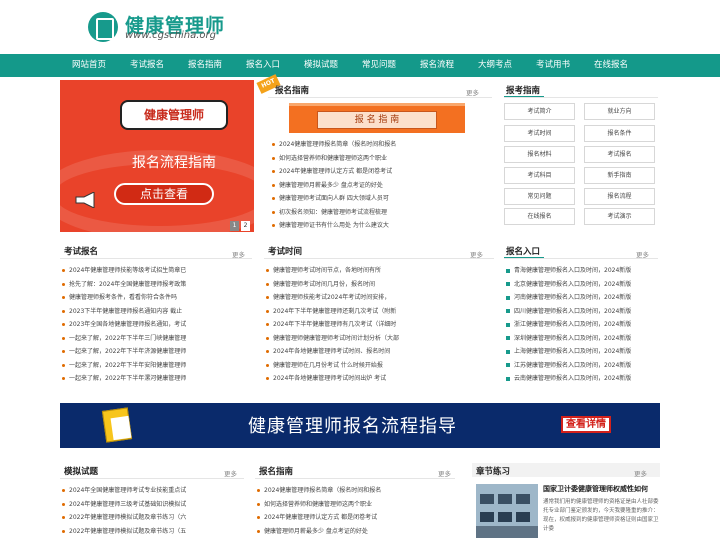 The width and height of the screenshot is (720, 540). I want to click on list-item: 浙江健康管理师报名入口及时间，2024新版, so click(582, 325).